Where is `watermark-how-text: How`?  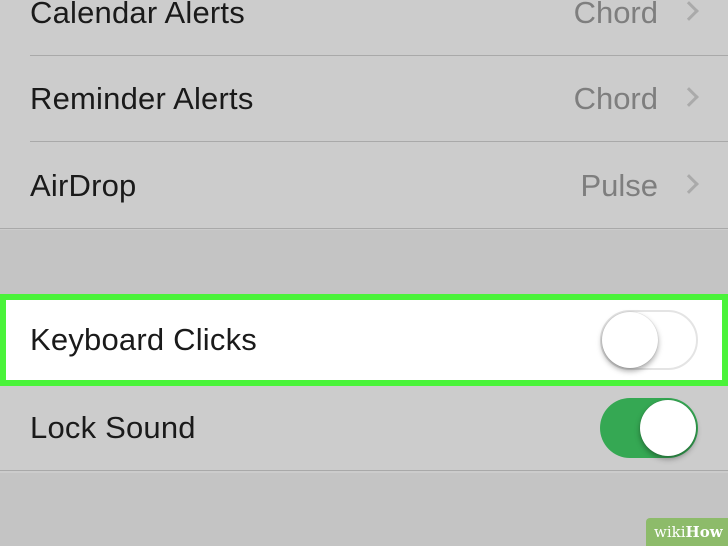
watermark-how-text: How is located at coordinates (704, 532).